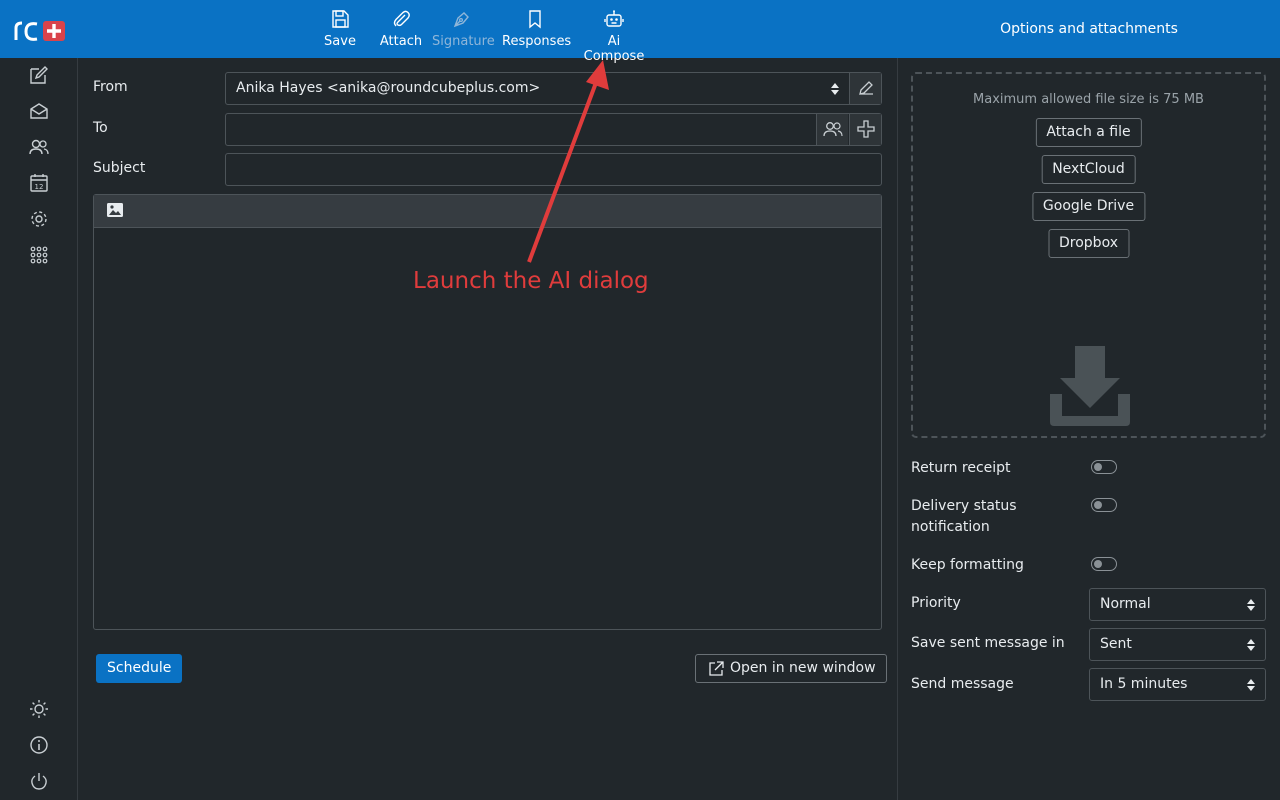 This screenshot has height=800, width=1280. What do you see at coordinates (388, 88) in the screenshot?
I see `from-value: Anika Hayes <anika@roundcubeplus.com>` at bounding box center [388, 88].